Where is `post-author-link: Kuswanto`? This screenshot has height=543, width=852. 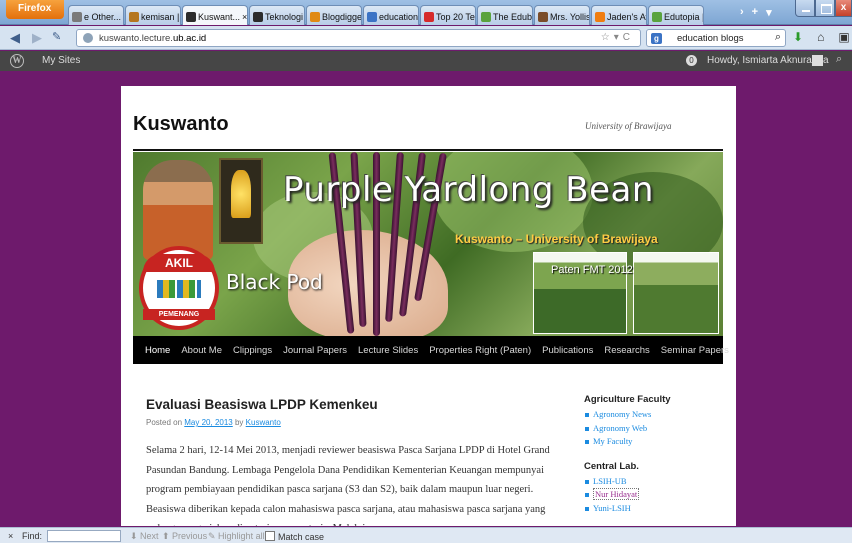
post-author-link: Kuswanto is located at coordinates (263, 422).